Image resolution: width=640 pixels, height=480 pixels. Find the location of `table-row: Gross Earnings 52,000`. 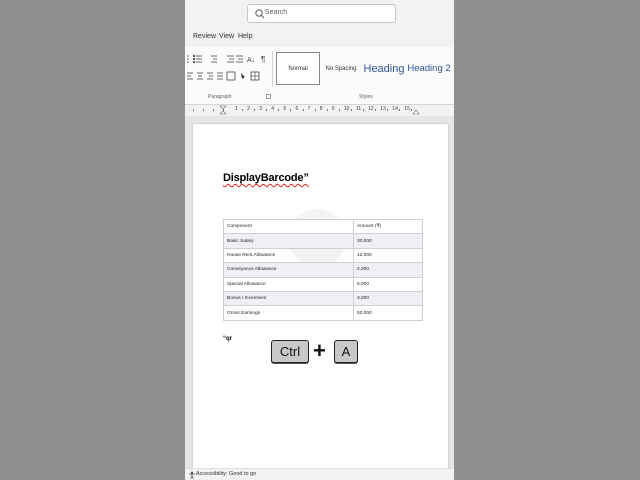

table-row: Gross Earnings 52,000 is located at coordinates (323, 313).